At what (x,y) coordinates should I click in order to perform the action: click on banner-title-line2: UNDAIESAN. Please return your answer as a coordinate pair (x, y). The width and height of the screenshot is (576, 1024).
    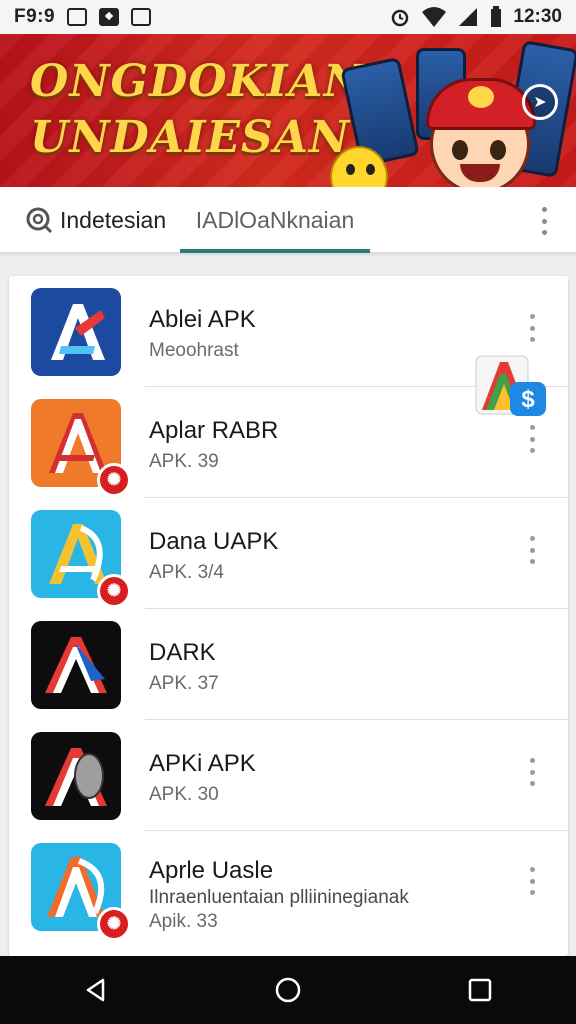
    Looking at the image, I should click on (190, 137).